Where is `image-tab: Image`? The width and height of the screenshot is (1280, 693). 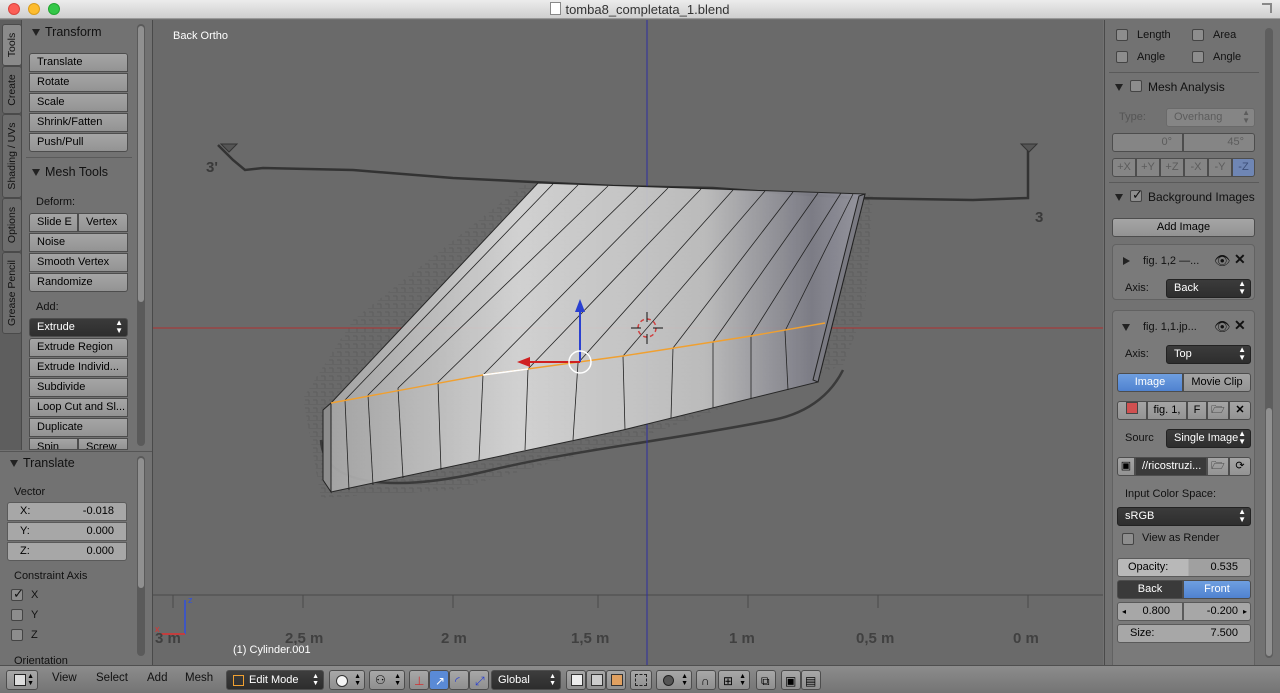
image-tab: Image is located at coordinates (1150, 382).